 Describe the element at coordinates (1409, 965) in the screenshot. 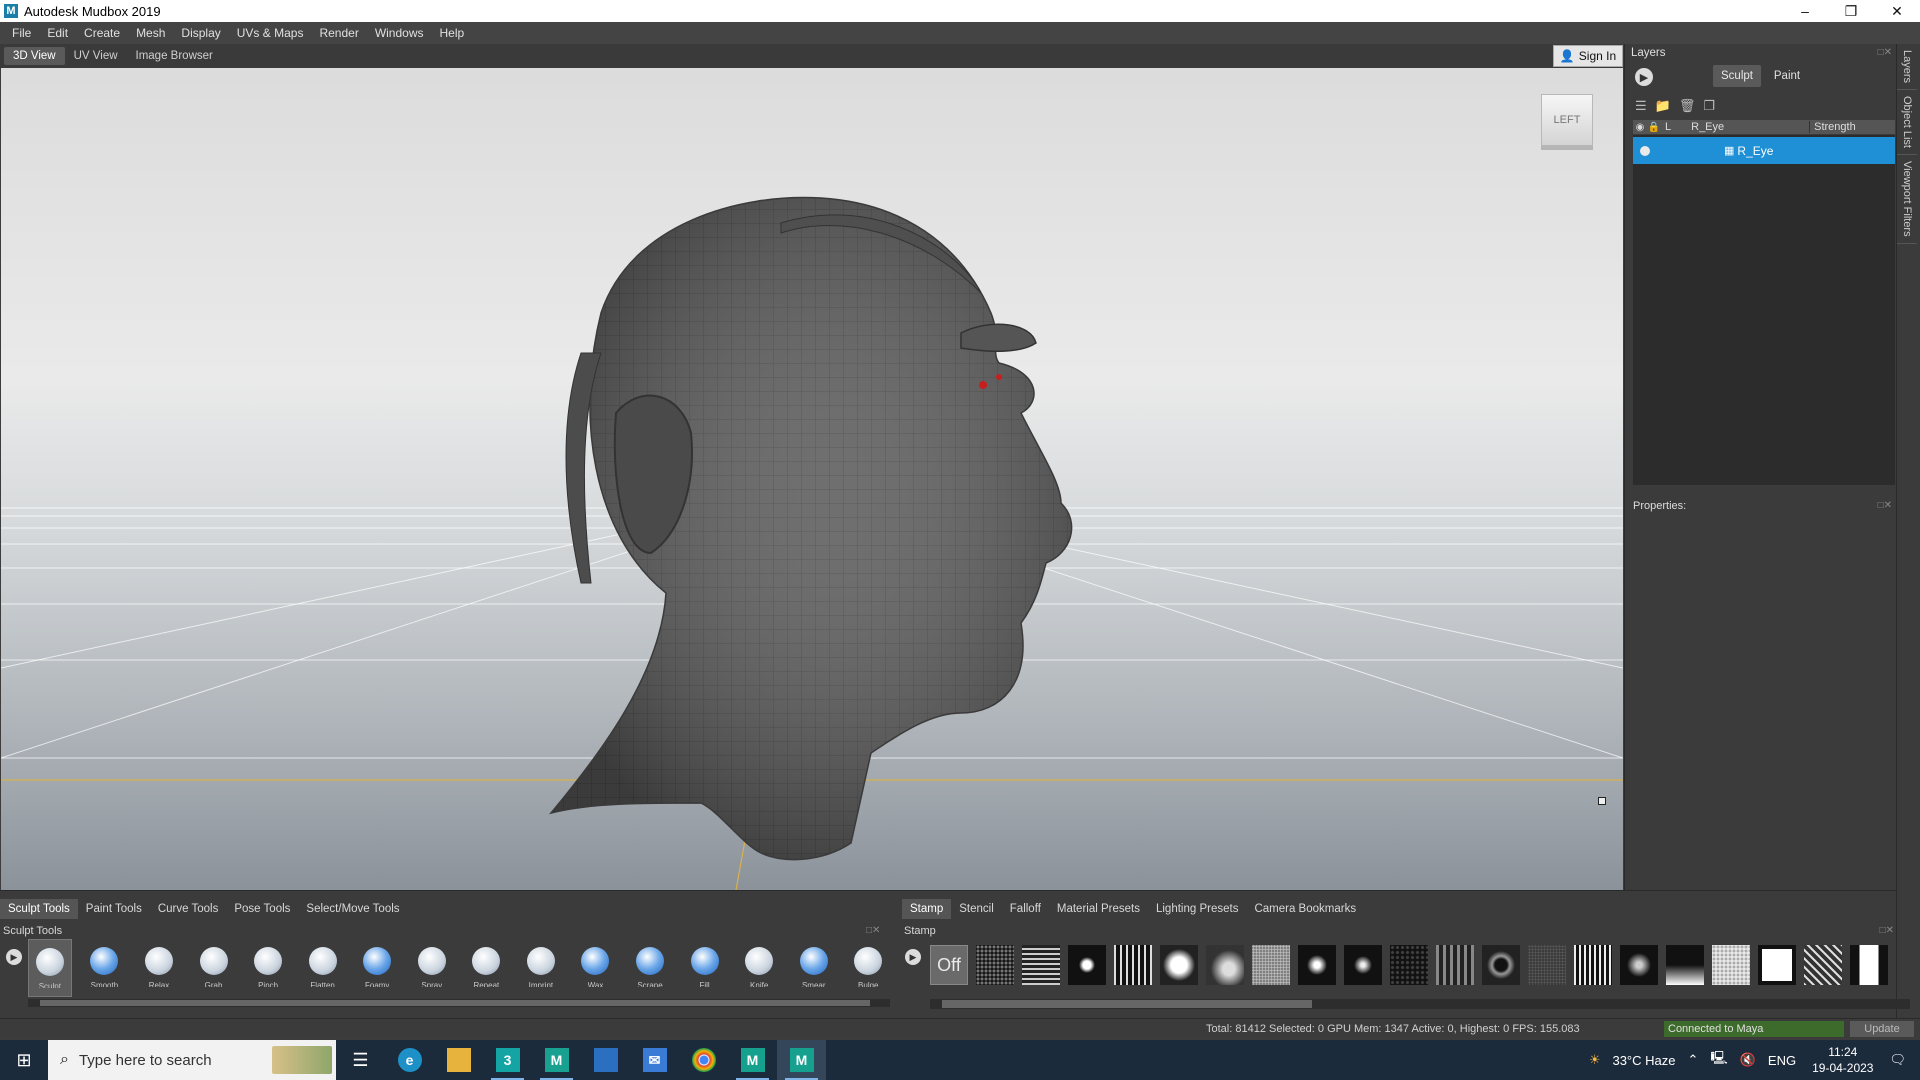

I see `stamp-dark-noise-thumbnail` at that location.